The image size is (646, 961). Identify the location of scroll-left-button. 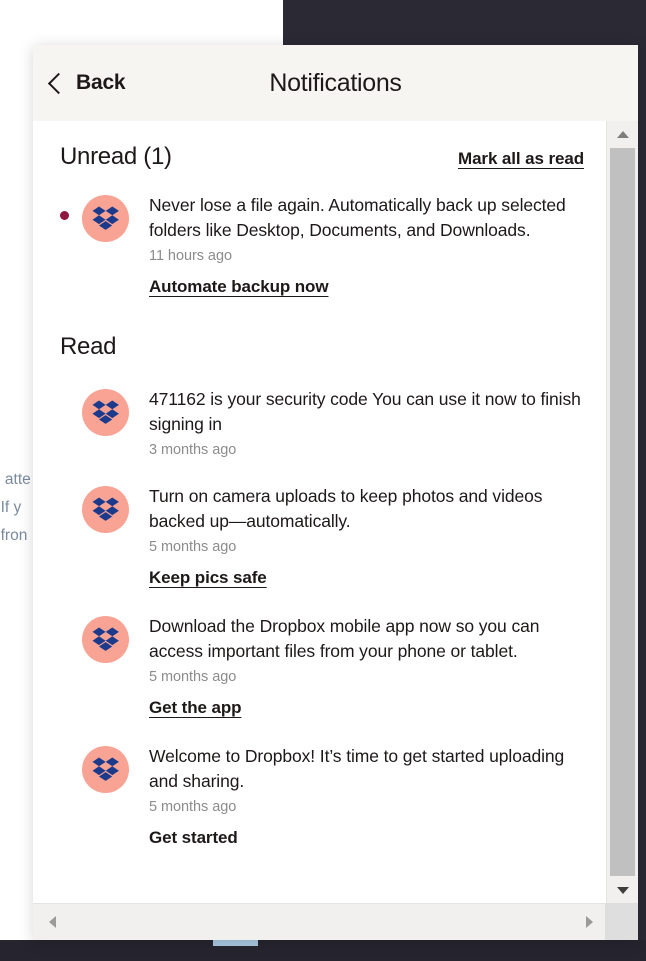
(52, 922).